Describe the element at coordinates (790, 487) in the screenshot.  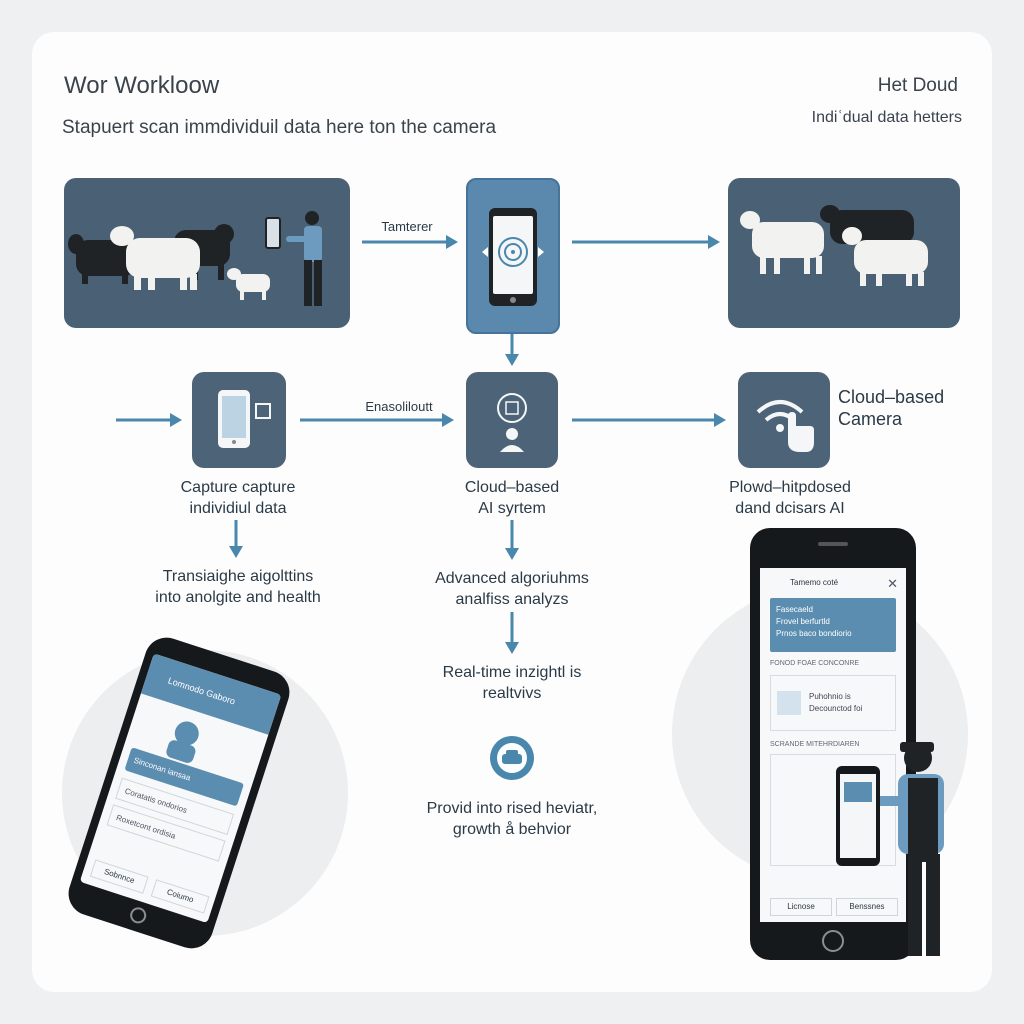
I see `camera-caption-line1: Plowd–hitpdosed` at that location.